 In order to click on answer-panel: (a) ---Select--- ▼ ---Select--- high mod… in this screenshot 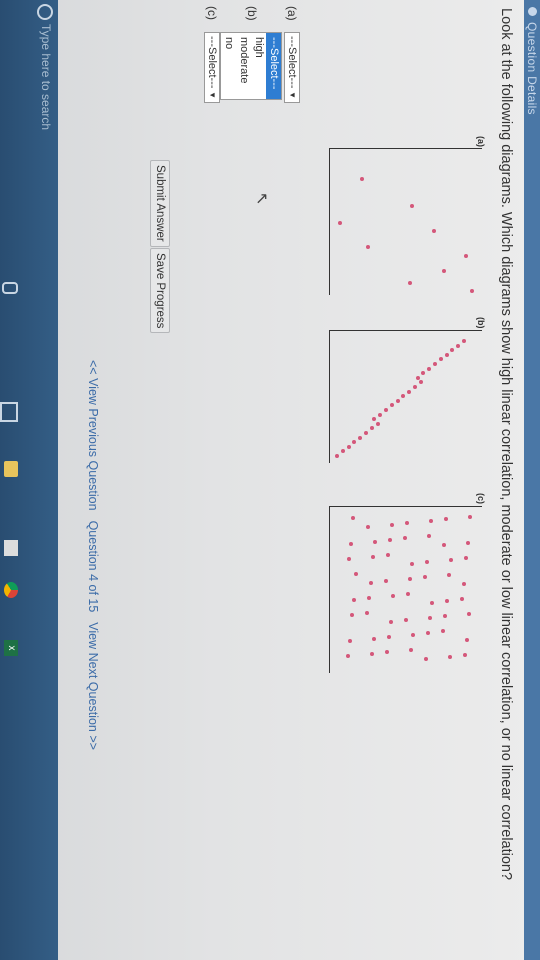, I will do `click(237, 106)`.